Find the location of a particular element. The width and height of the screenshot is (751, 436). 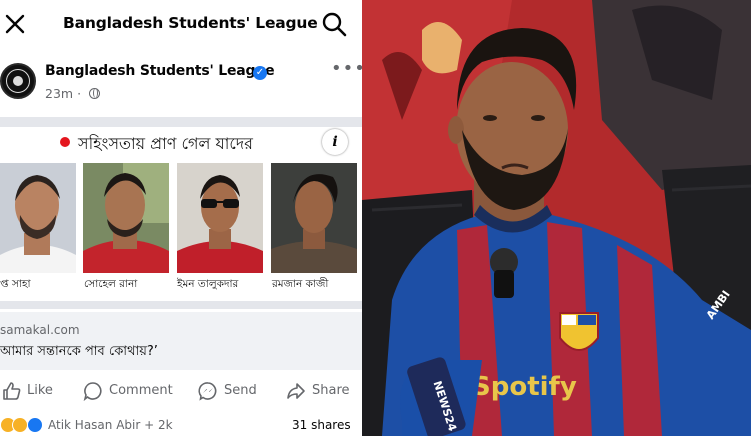

victim-photos is located at coordinates (181, 218).